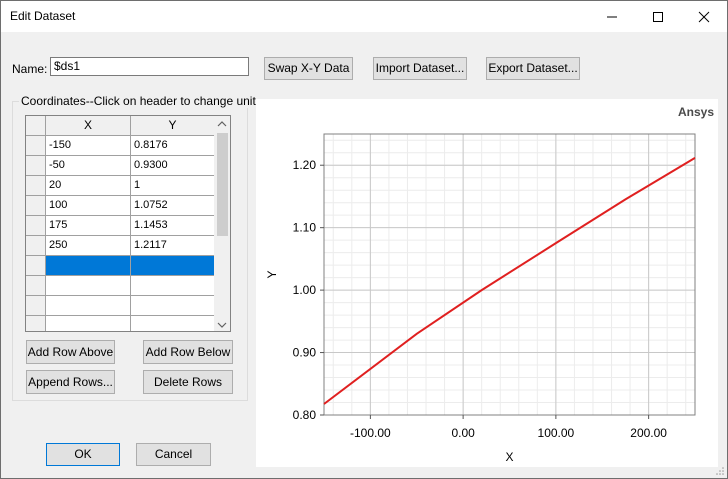 The width and height of the screenshot is (728, 479). Describe the element at coordinates (88, 126) in the screenshot. I see `column-header-x: X` at that location.